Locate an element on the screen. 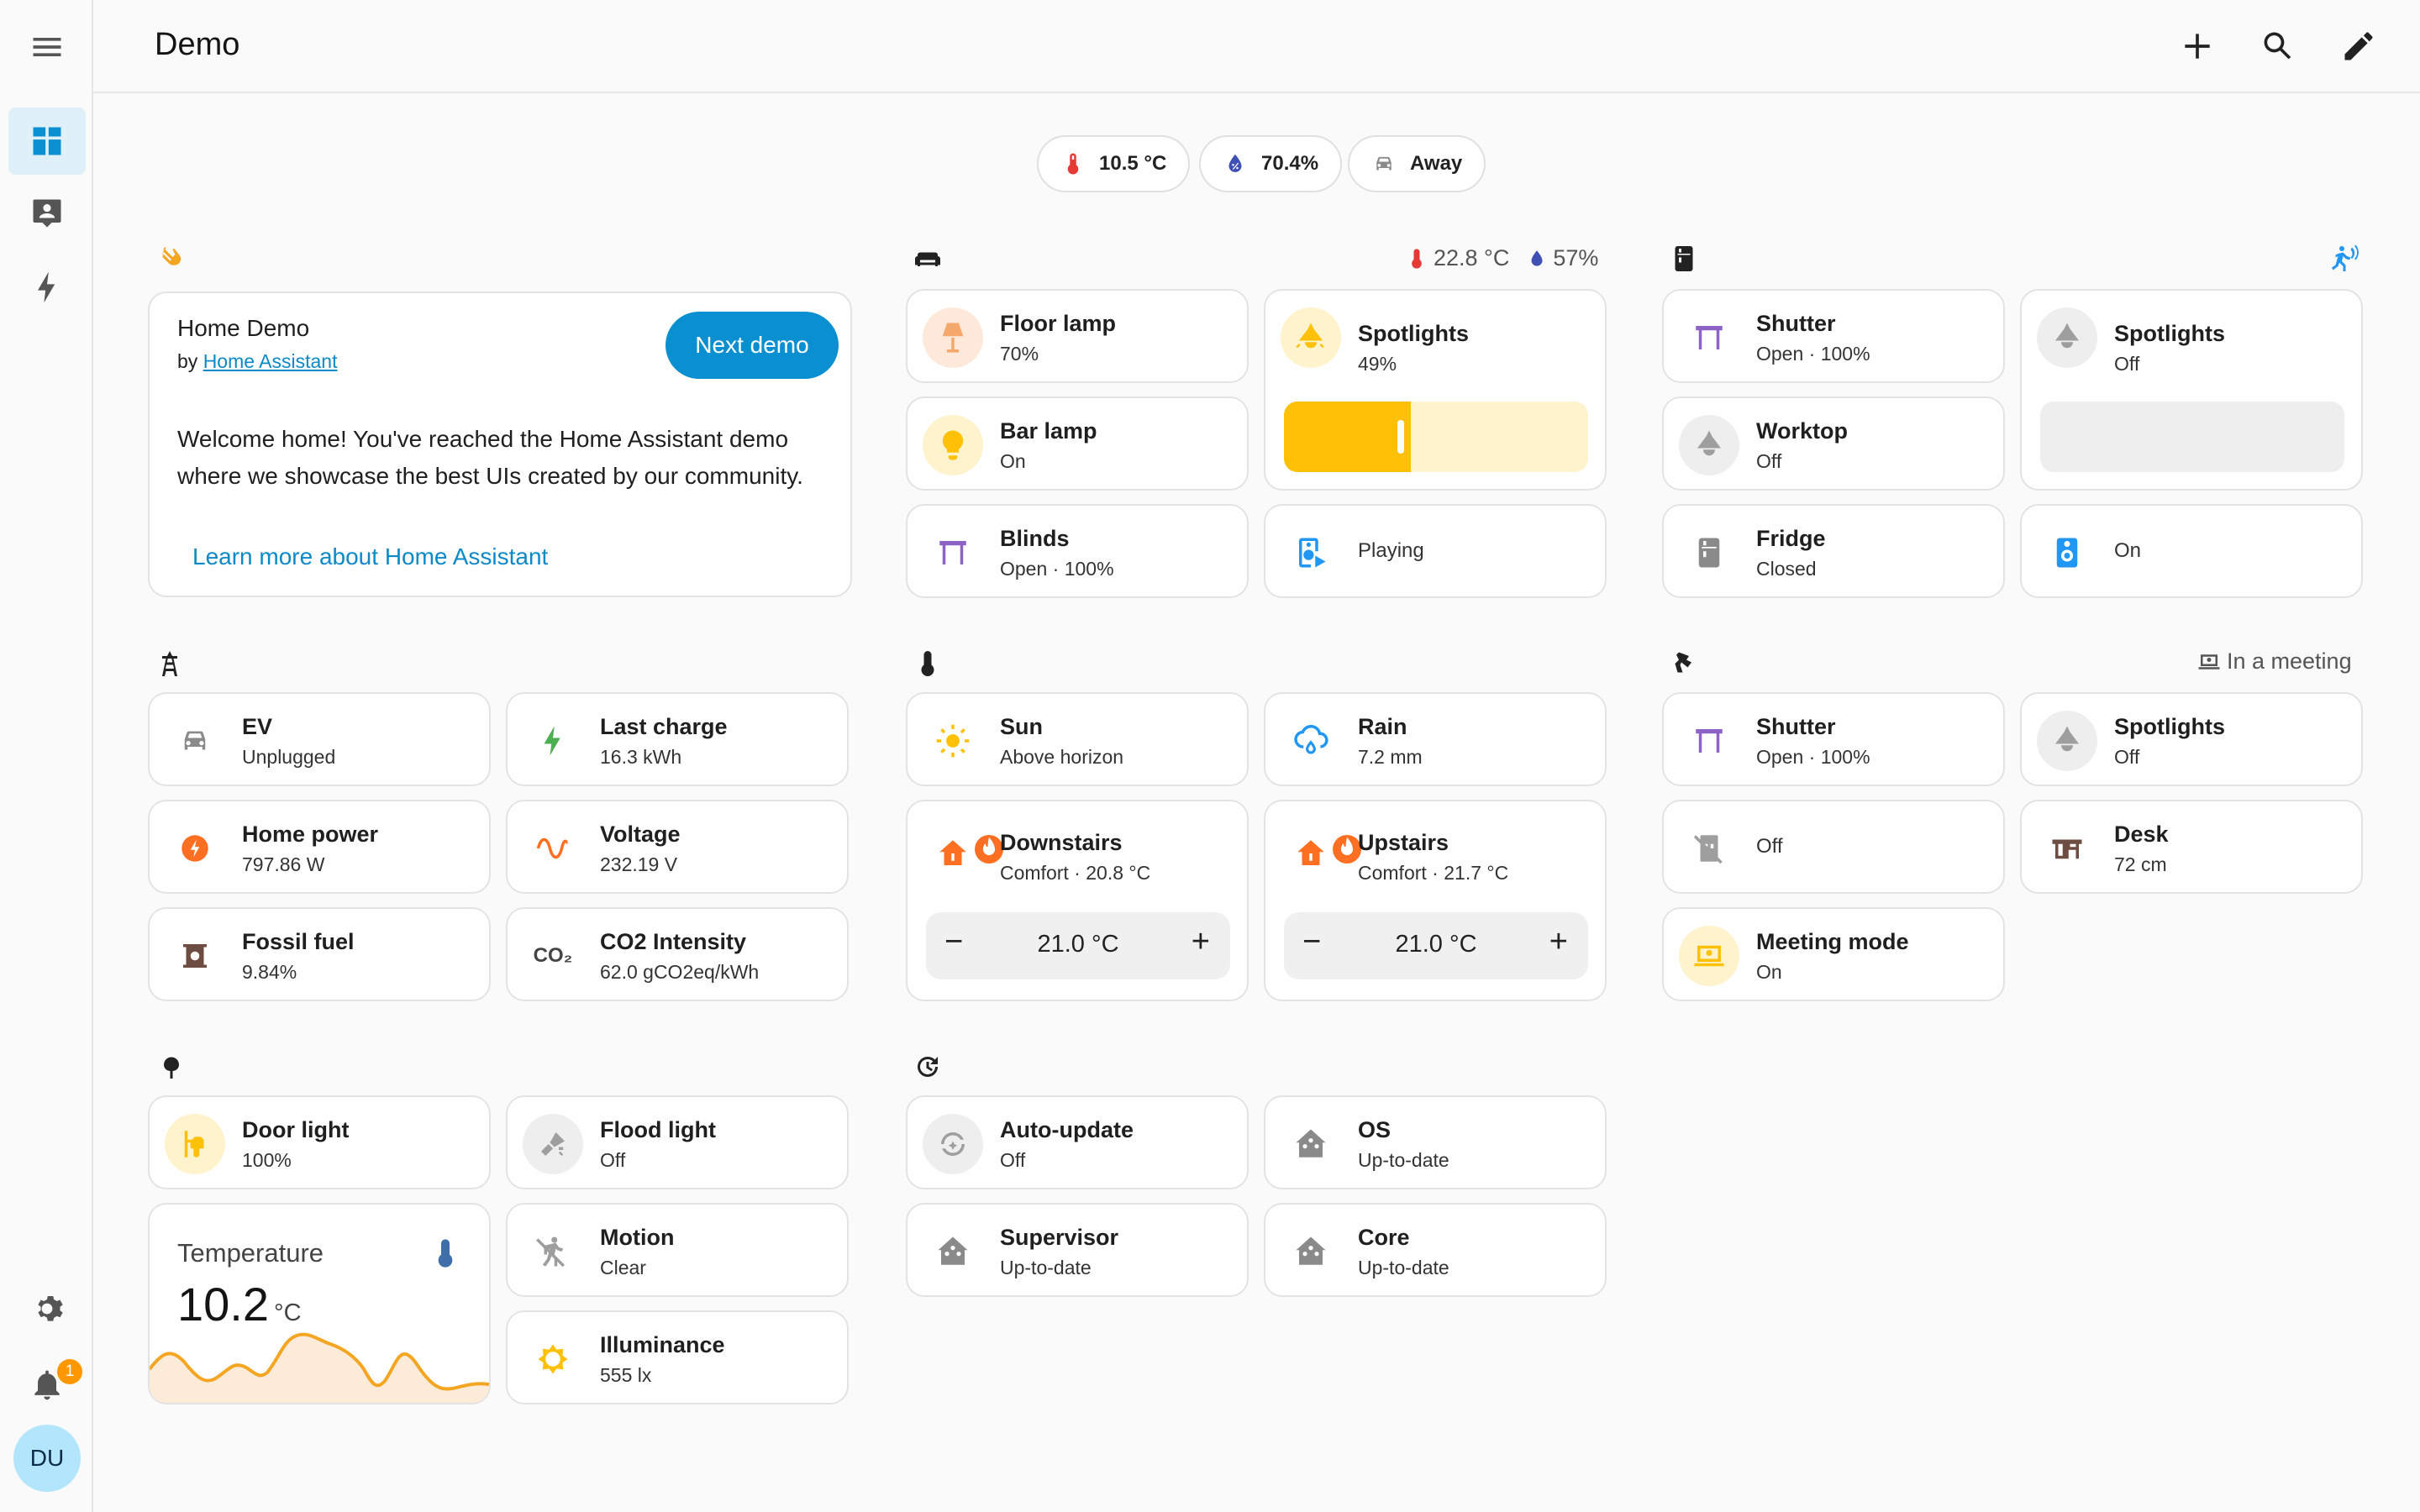 This screenshot has height=1512, width=2420. user-avatar: DU is located at coordinates (47, 1458).